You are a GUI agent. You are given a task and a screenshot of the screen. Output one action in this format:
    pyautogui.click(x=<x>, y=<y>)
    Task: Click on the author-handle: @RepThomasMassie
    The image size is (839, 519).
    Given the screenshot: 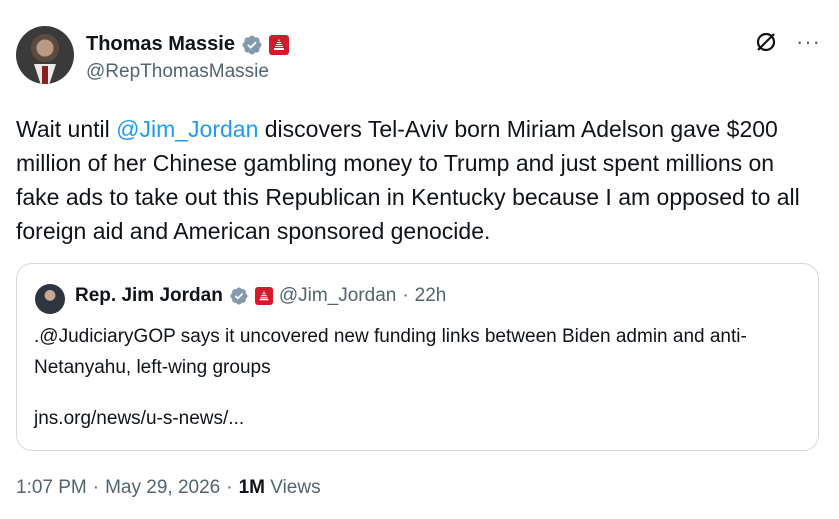 What is the action you would take?
    pyautogui.click(x=177, y=72)
    